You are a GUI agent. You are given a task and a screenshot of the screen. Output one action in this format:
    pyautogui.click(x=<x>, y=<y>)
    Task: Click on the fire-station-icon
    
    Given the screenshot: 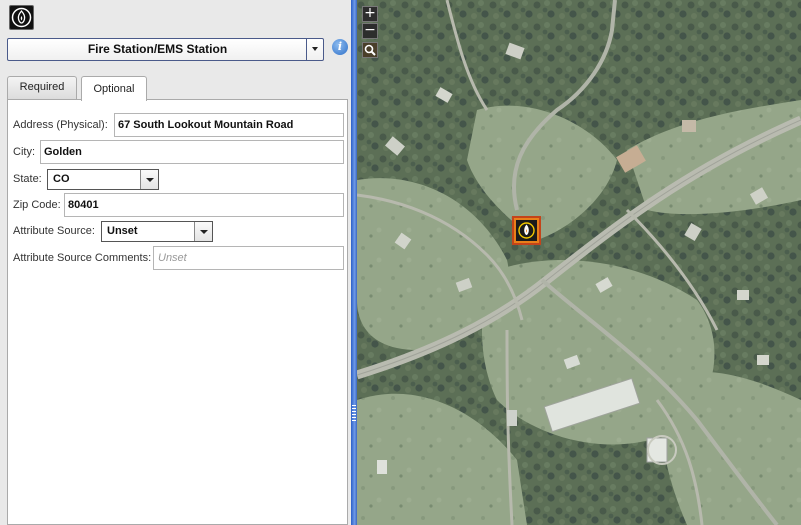 What is the action you would take?
    pyautogui.click(x=526, y=230)
    